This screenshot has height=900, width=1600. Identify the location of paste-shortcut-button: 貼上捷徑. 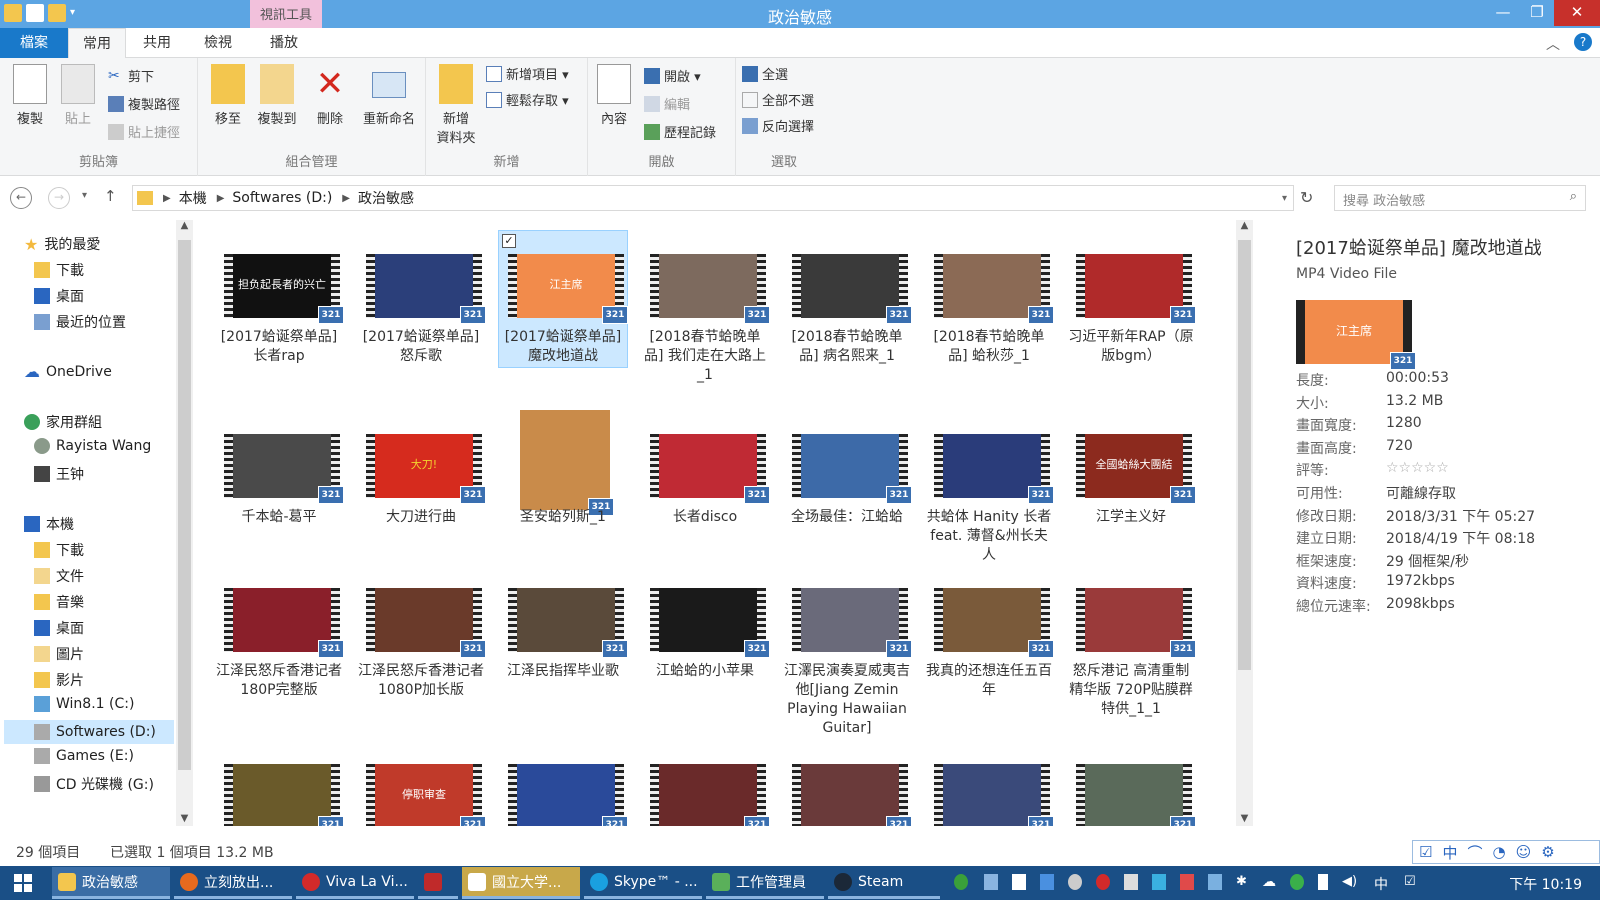
(144, 131).